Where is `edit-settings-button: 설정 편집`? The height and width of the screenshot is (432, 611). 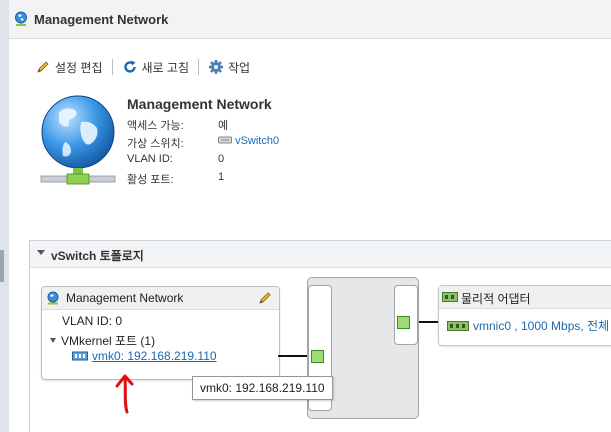 edit-settings-button: 설정 편집 is located at coordinates (69, 67).